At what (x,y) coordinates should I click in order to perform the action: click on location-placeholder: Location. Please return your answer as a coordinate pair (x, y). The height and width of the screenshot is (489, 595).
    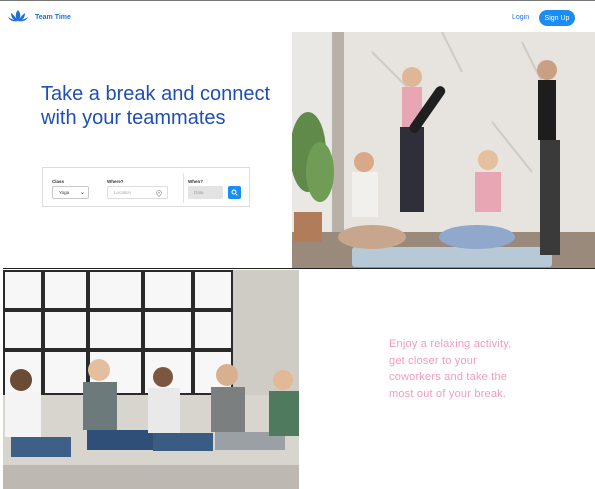
    Looking at the image, I should click on (123, 192).